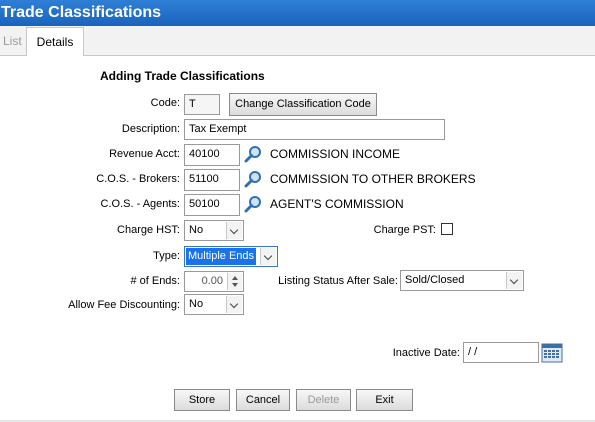 The image size is (595, 422). What do you see at coordinates (404, 230) in the screenshot?
I see `charge-pst-label: Charge PST:` at bounding box center [404, 230].